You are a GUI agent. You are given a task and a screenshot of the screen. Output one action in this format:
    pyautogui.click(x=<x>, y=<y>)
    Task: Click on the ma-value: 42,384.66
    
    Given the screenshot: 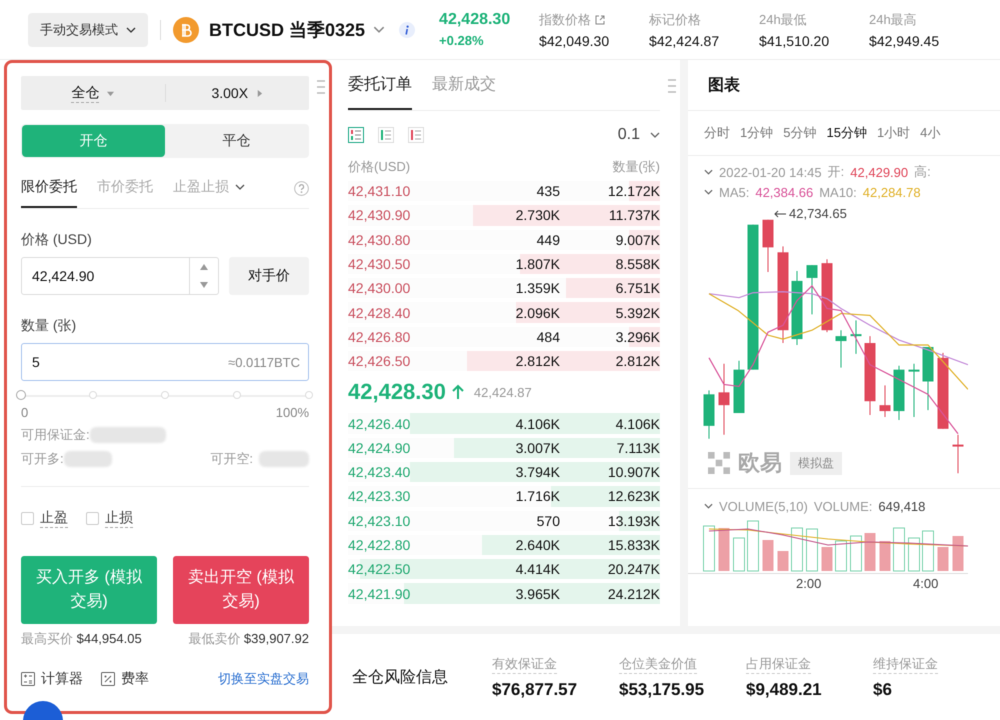 What is the action you would take?
    pyautogui.click(x=784, y=192)
    